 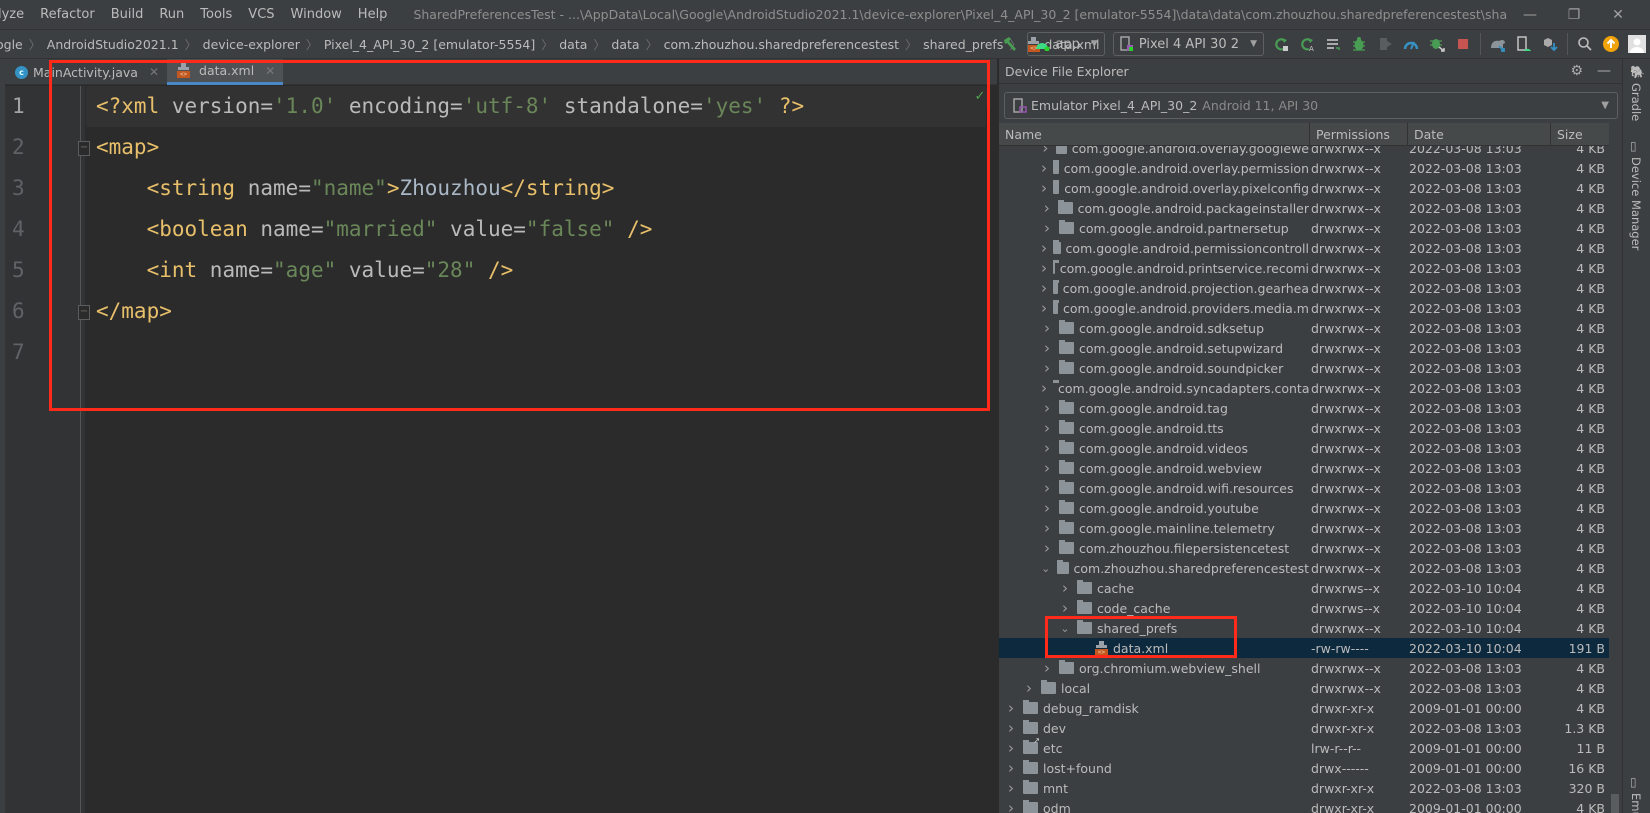 What do you see at coordinates (11, 44) in the screenshot?
I see `breadcrumb-item: ogle` at bounding box center [11, 44].